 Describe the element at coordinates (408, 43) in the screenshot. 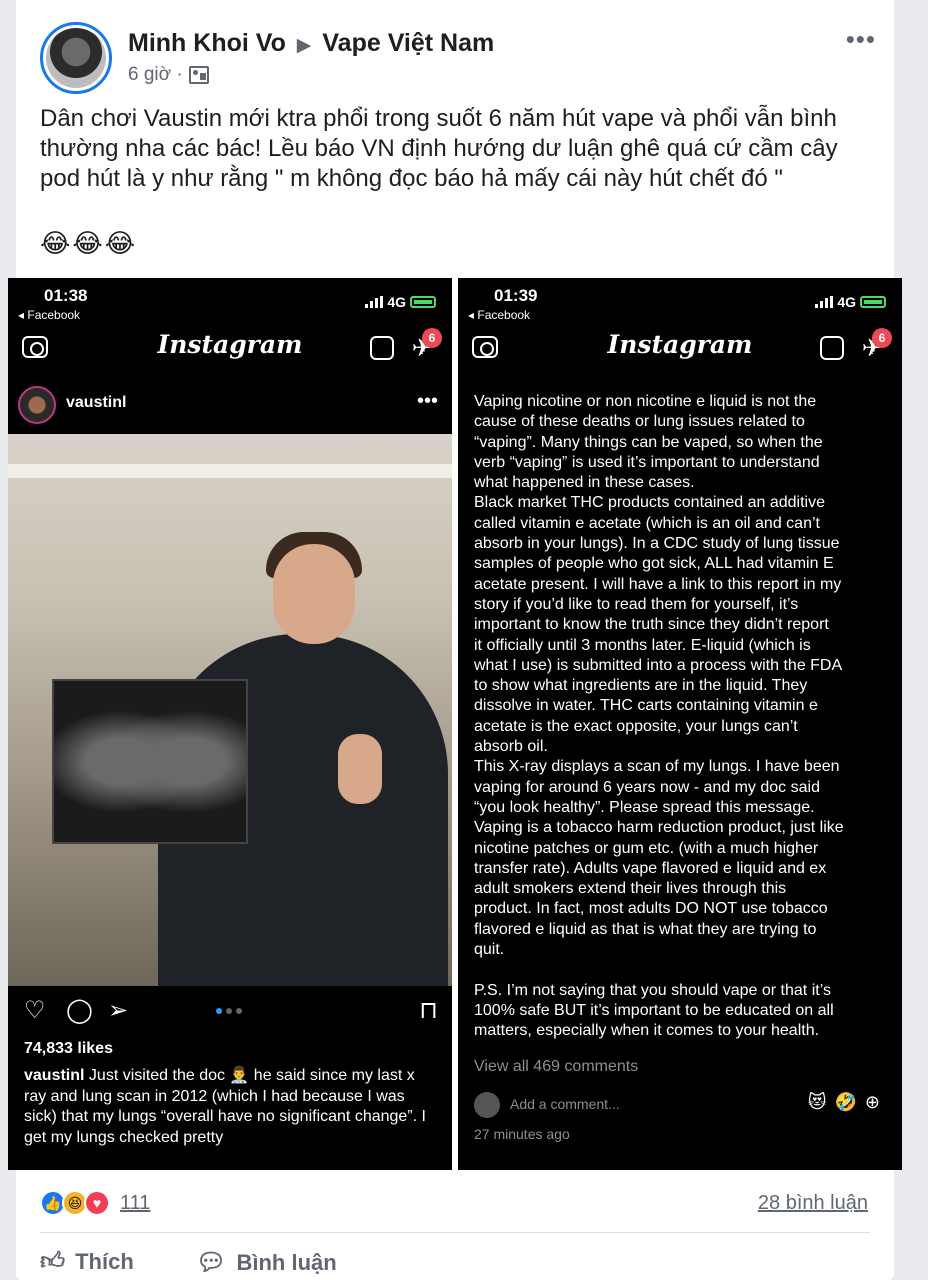

I see `group-name: Vape Việt Nam` at that location.